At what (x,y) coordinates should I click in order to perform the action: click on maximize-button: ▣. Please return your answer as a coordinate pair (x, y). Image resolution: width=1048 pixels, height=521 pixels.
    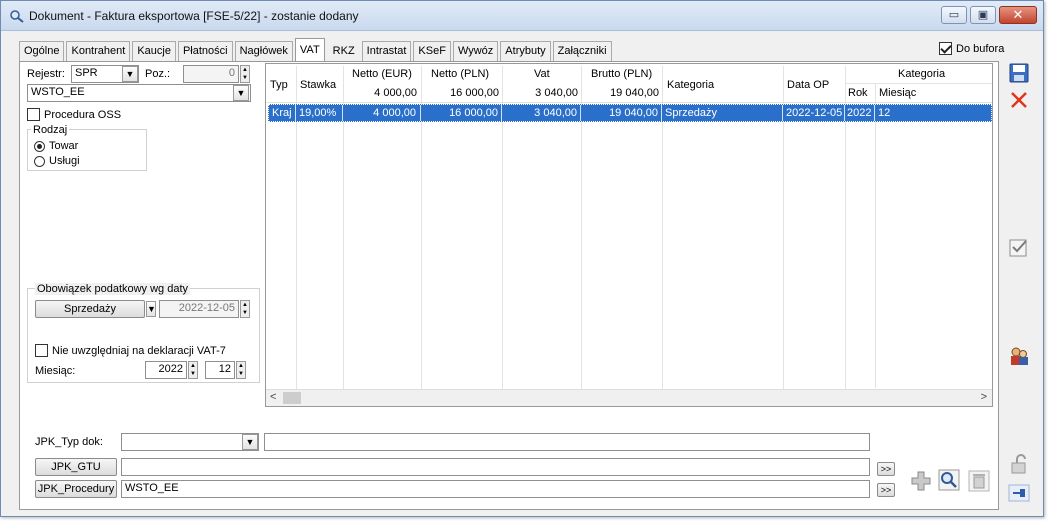
    Looking at the image, I should click on (983, 15).